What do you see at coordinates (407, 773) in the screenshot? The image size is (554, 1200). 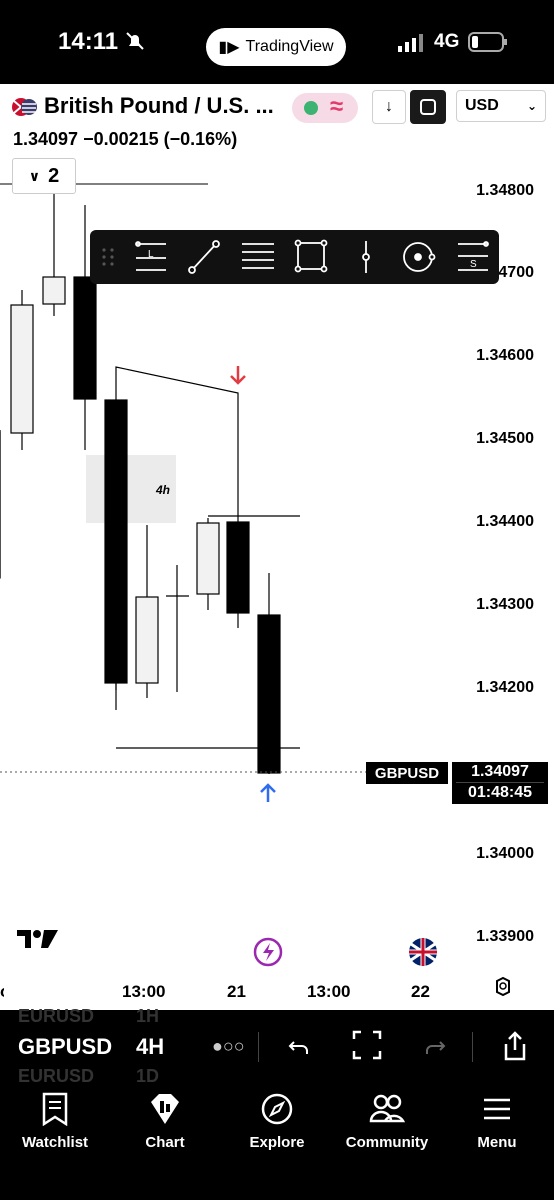 I see `symbol-price-tag: GBPUSD` at bounding box center [407, 773].